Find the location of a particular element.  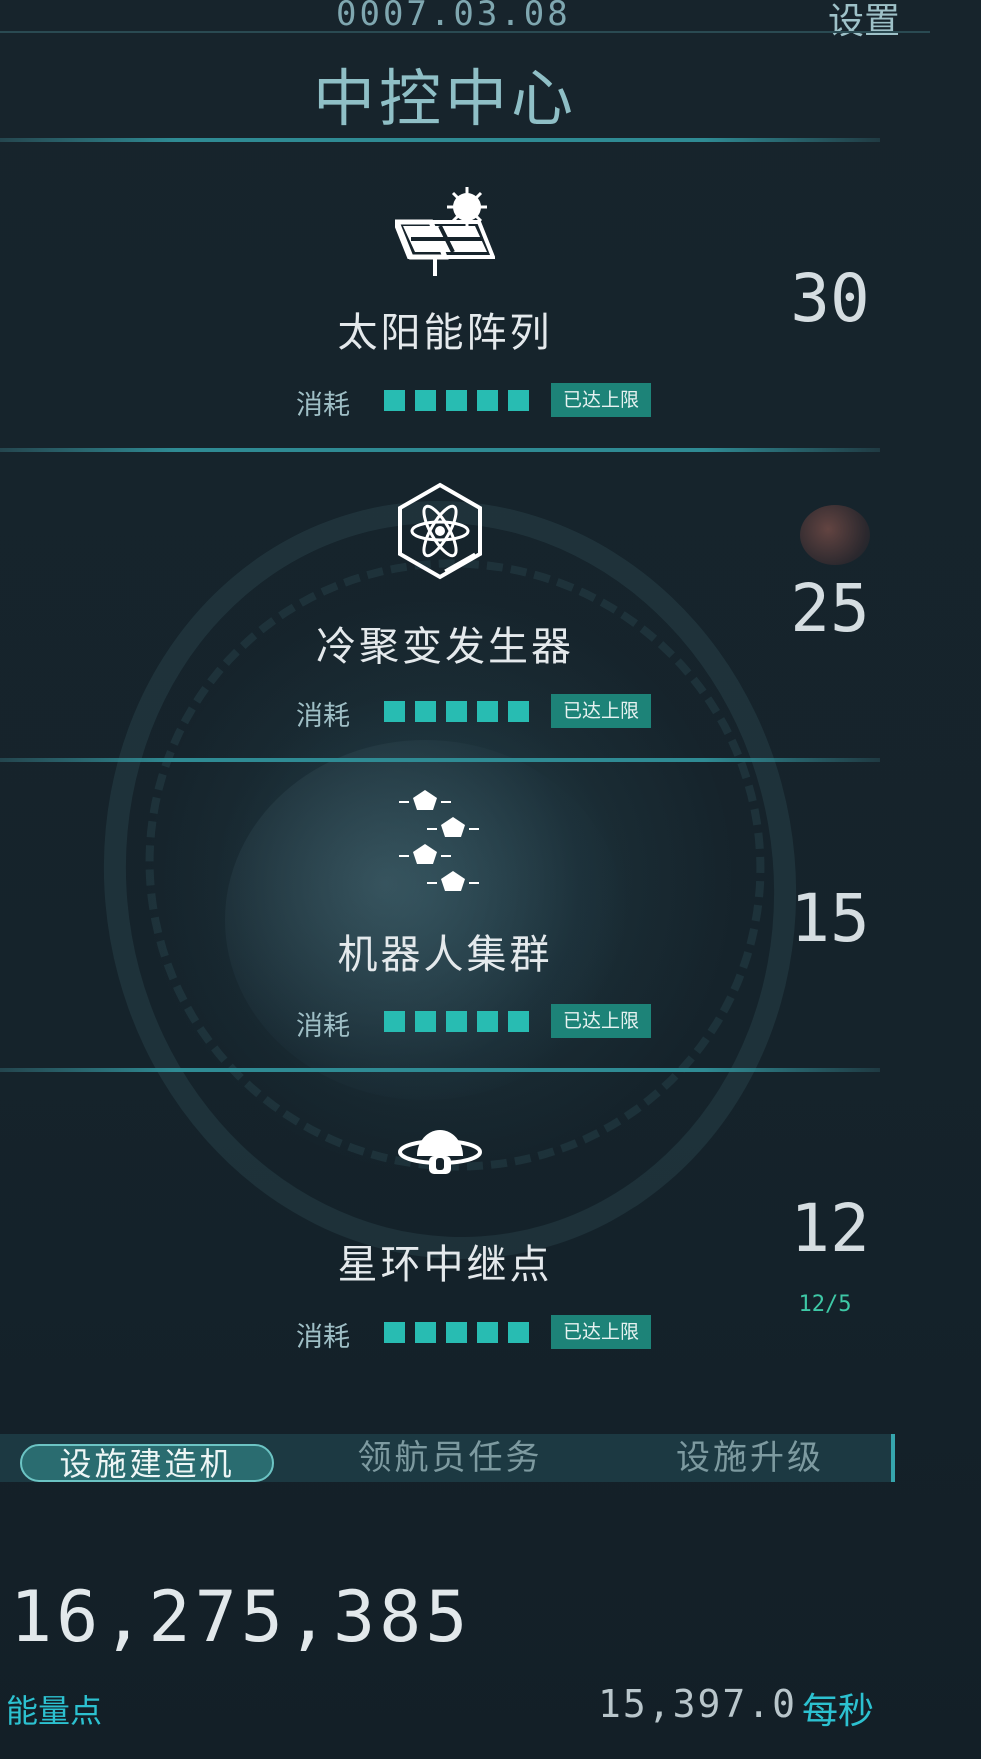

facility-level: 25 is located at coordinates (830, 608).